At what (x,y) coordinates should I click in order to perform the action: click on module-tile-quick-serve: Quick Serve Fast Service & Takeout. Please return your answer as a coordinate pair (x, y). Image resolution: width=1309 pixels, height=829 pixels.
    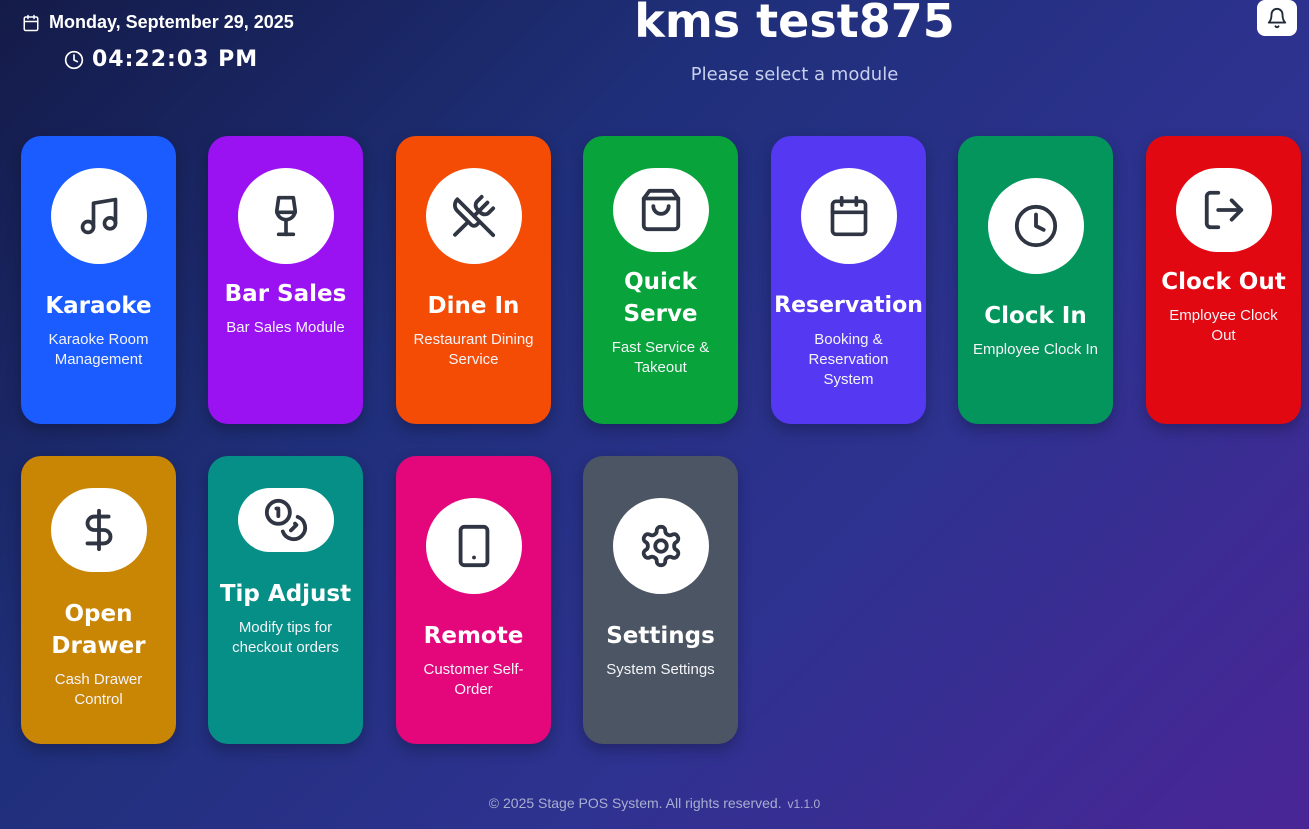
    Looking at the image, I should click on (660, 280).